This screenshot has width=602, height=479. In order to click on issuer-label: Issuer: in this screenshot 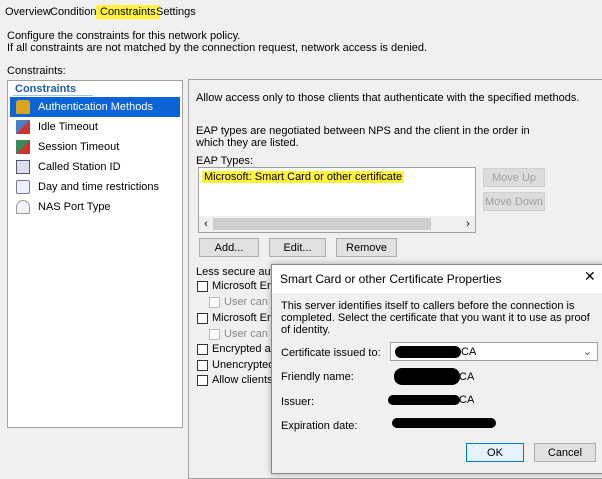, I will do `click(298, 402)`.